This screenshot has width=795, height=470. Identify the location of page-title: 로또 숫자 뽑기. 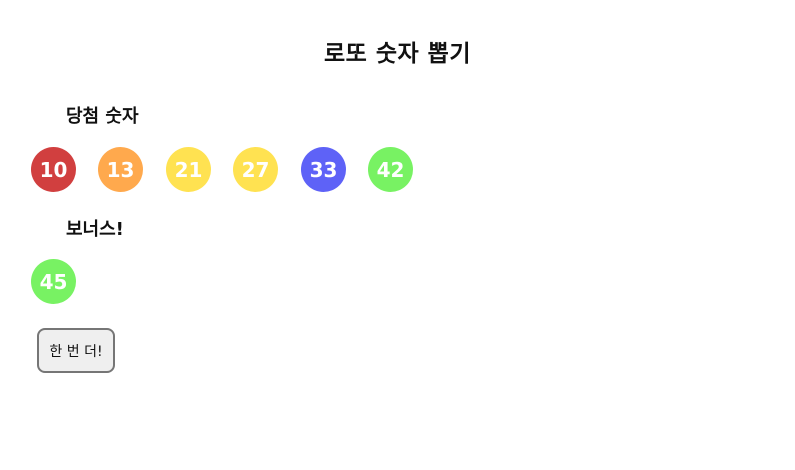
(397, 54).